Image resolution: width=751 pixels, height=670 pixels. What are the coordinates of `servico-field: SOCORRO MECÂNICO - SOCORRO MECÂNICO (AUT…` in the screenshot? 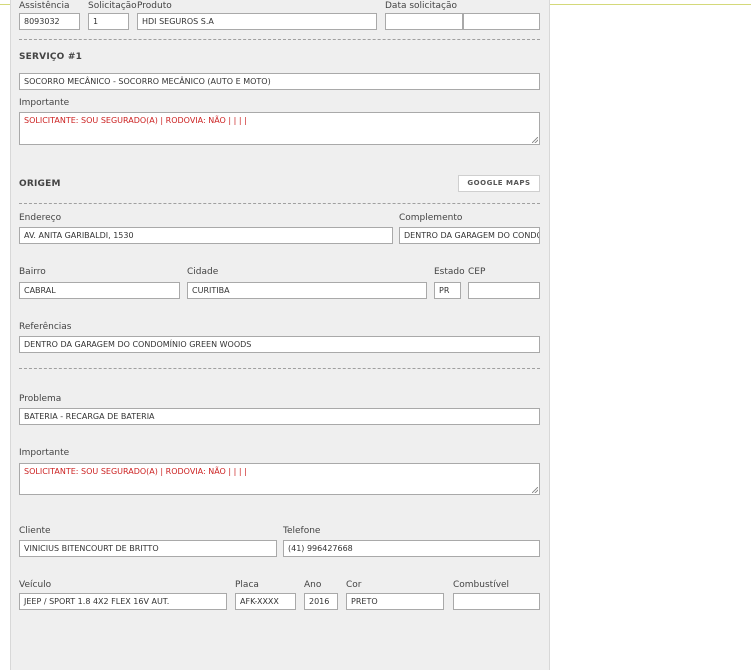 It's located at (279, 81).